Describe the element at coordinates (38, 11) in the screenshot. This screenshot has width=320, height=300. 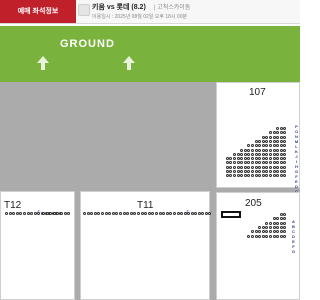
I see `tab-seat-info: 예매 좌석정보` at that location.